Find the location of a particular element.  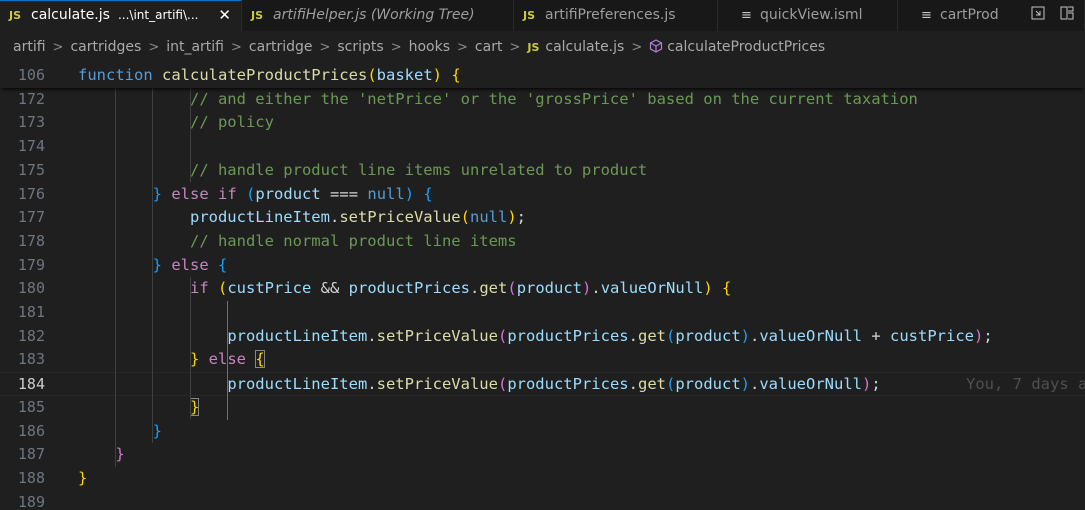

code-line: 176 } else if (product === null) { is located at coordinates (542, 195).